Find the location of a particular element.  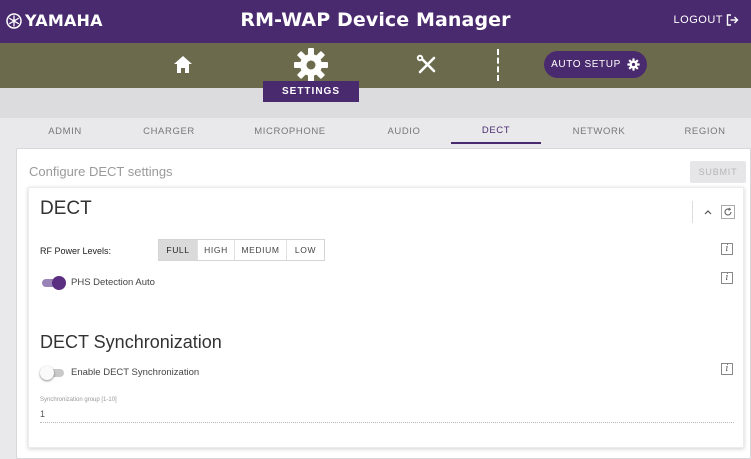

rf-option-high: HIGH is located at coordinates (216, 250).